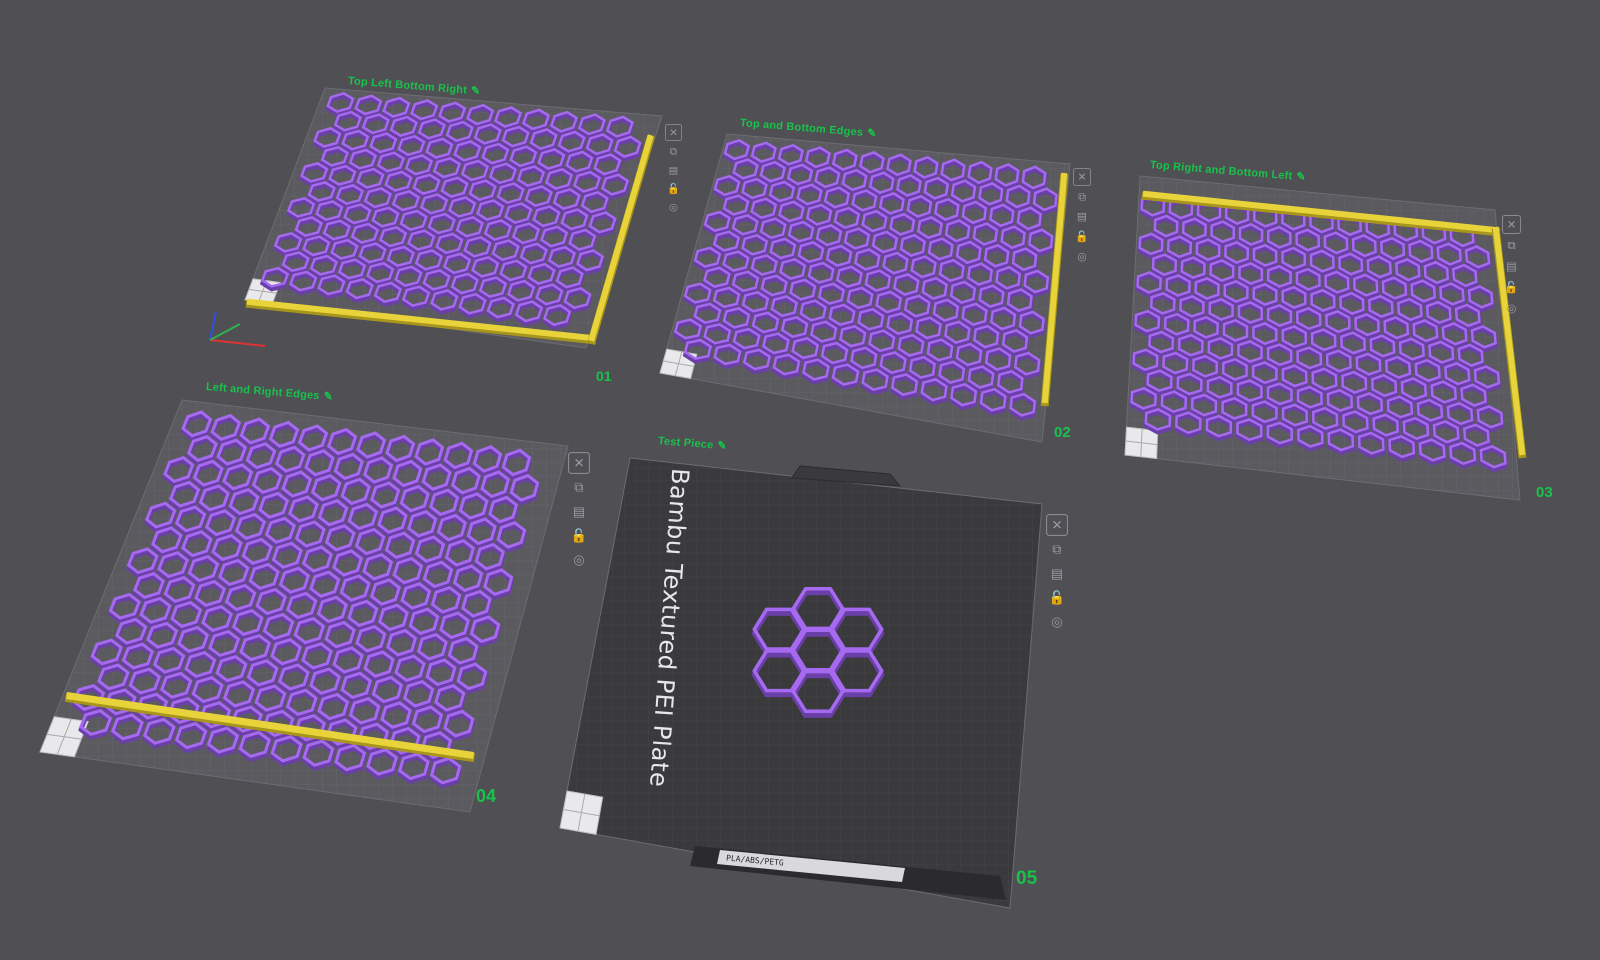 Image resolution: width=1600 pixels, height=960 pixels. I want to click on x-axis, so click(237, 343).